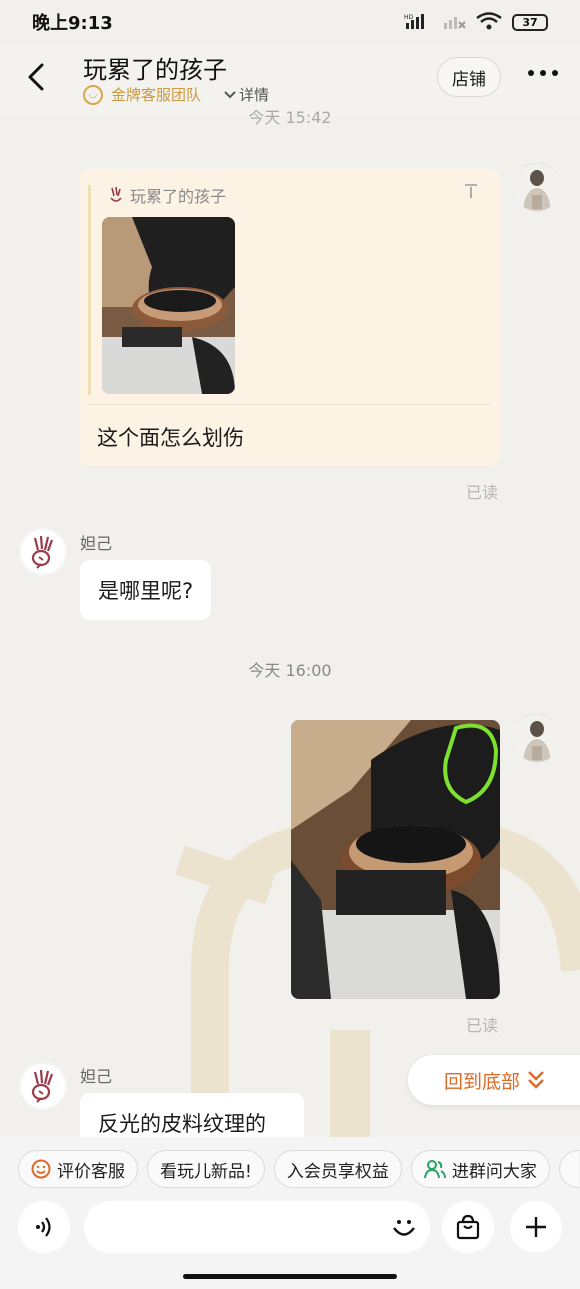 Image resolution: width=580 pixels, height=1289 pixels. I want to click on join-group-chip: 进群问大家, so click(480, 1169).